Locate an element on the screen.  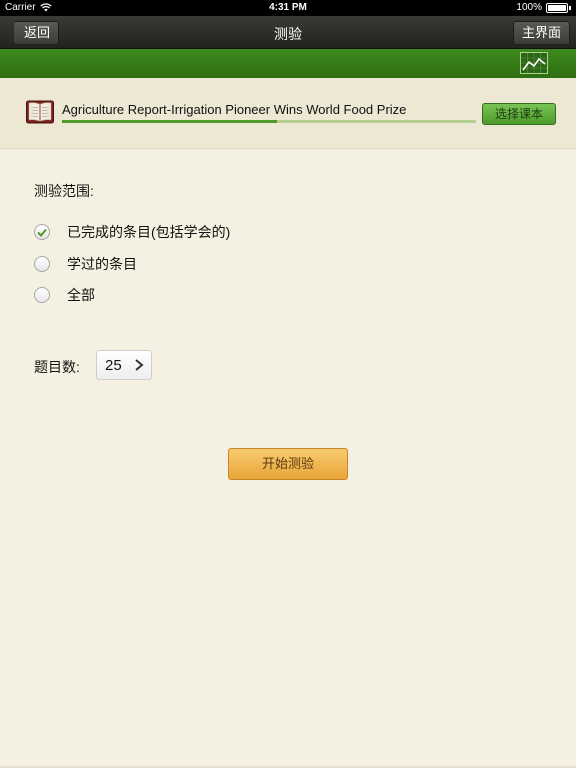
option-label-all: 全部 is located at coordinates (81, 295).